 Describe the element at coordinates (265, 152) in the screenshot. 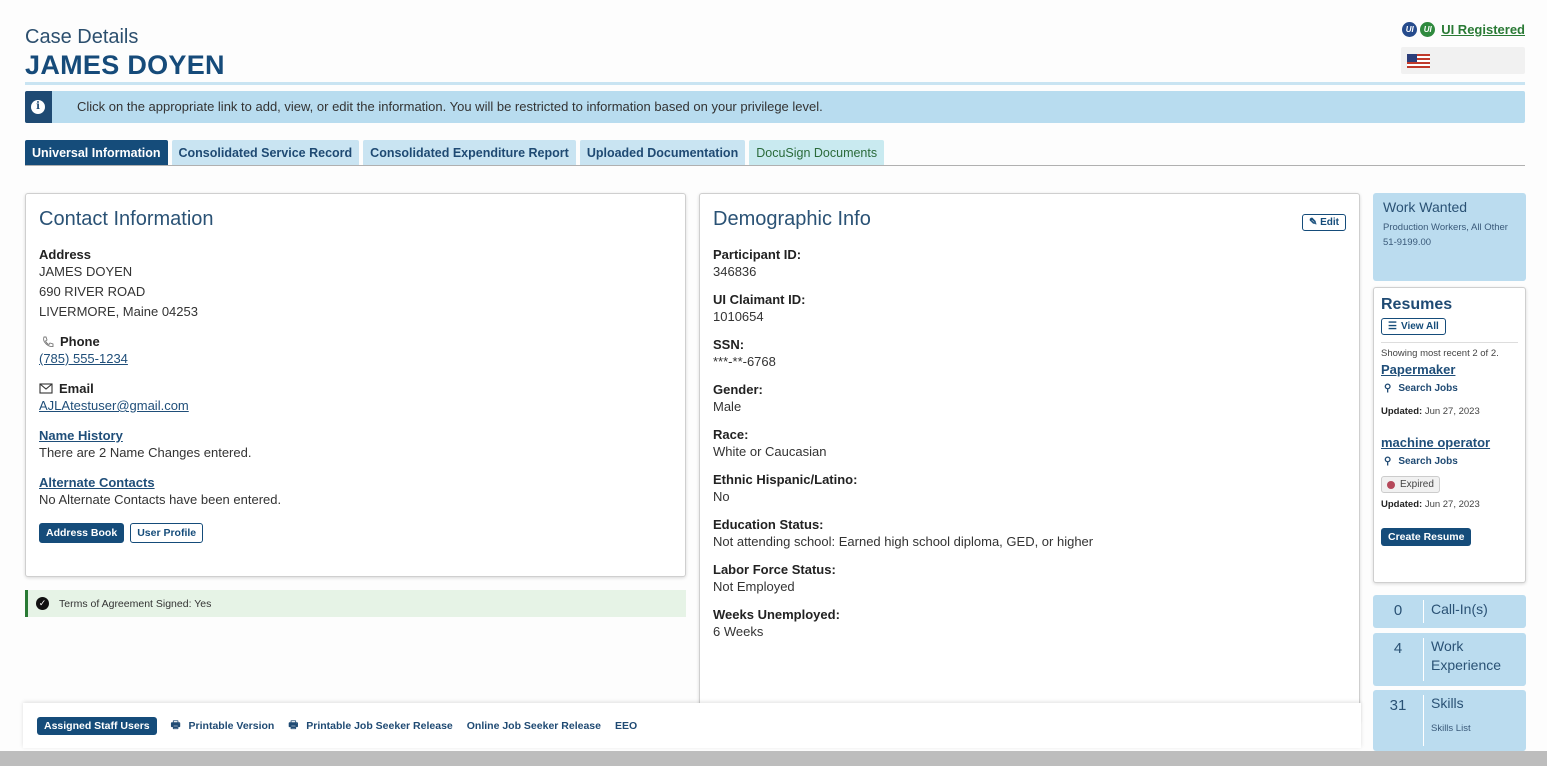

I see `tab-consolidated-service-record: Consolidated Service Record` at that location.